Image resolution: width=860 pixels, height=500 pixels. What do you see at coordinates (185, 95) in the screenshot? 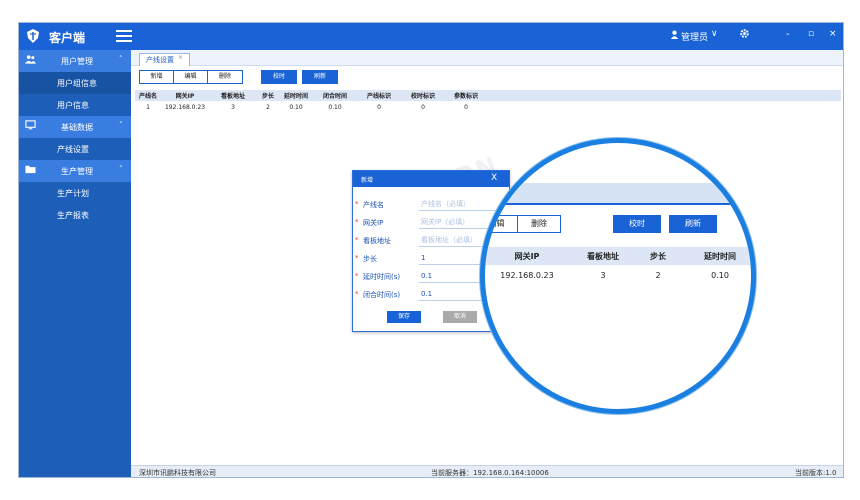
I see `column-header: 网关IP` at bounding box center [185, 95].